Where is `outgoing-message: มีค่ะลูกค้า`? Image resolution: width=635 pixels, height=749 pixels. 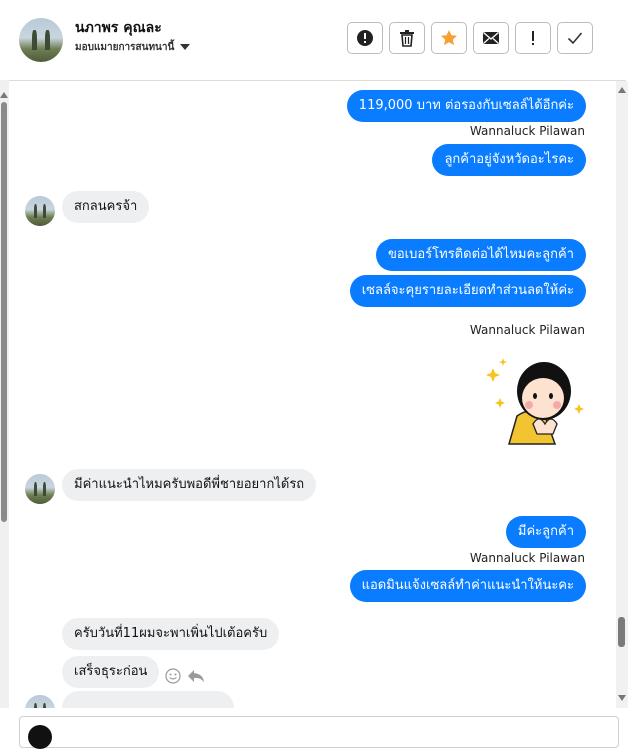 outgoing-message: มีค่ะลูกค้า is located at coordinates (545, 532).